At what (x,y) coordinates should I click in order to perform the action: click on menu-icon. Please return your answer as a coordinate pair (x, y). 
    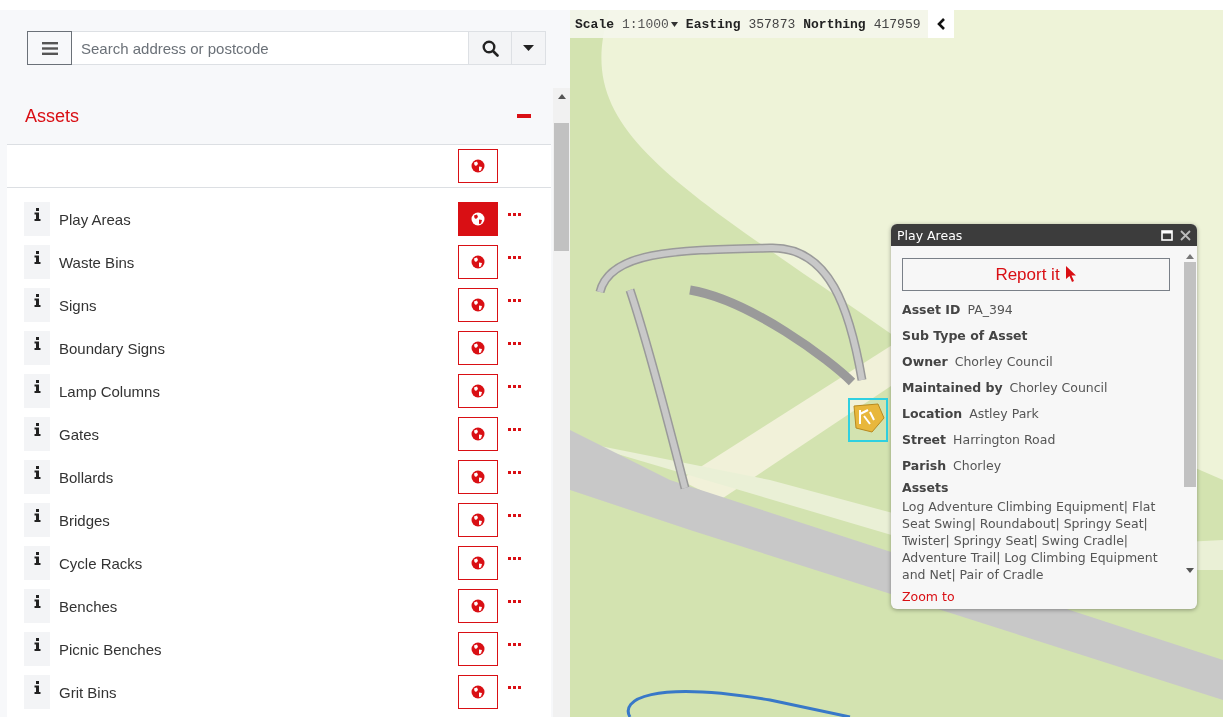
    Looking at the image, I should click on (49, 48).